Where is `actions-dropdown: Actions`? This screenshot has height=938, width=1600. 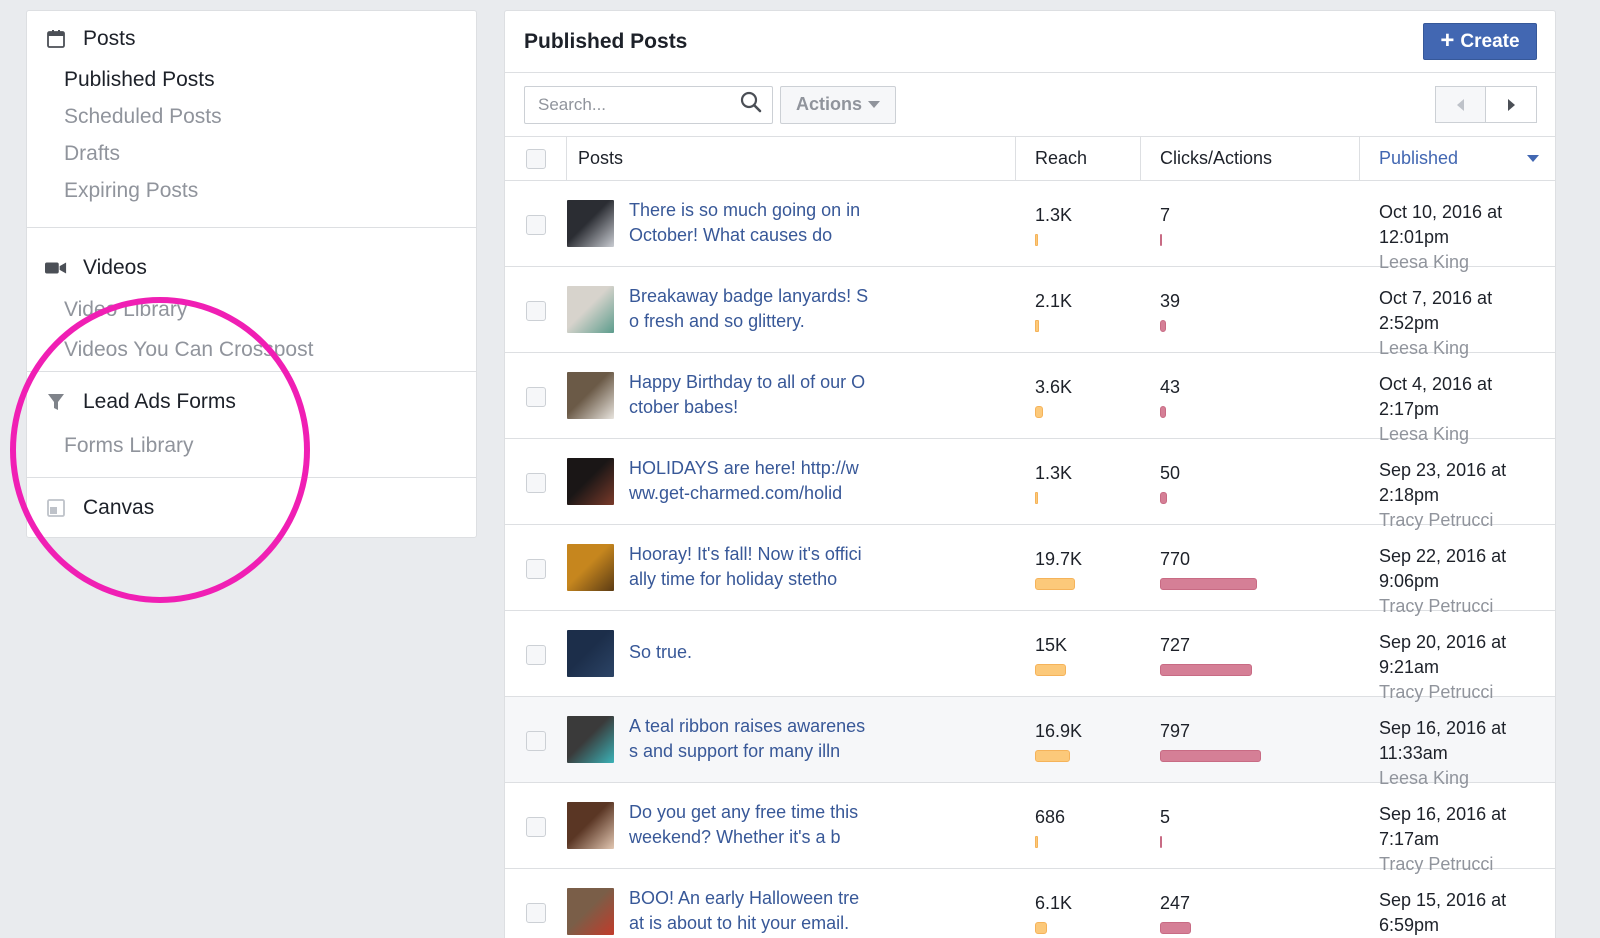
actions-dropdown: Actions is located at coordinates (838, 104).